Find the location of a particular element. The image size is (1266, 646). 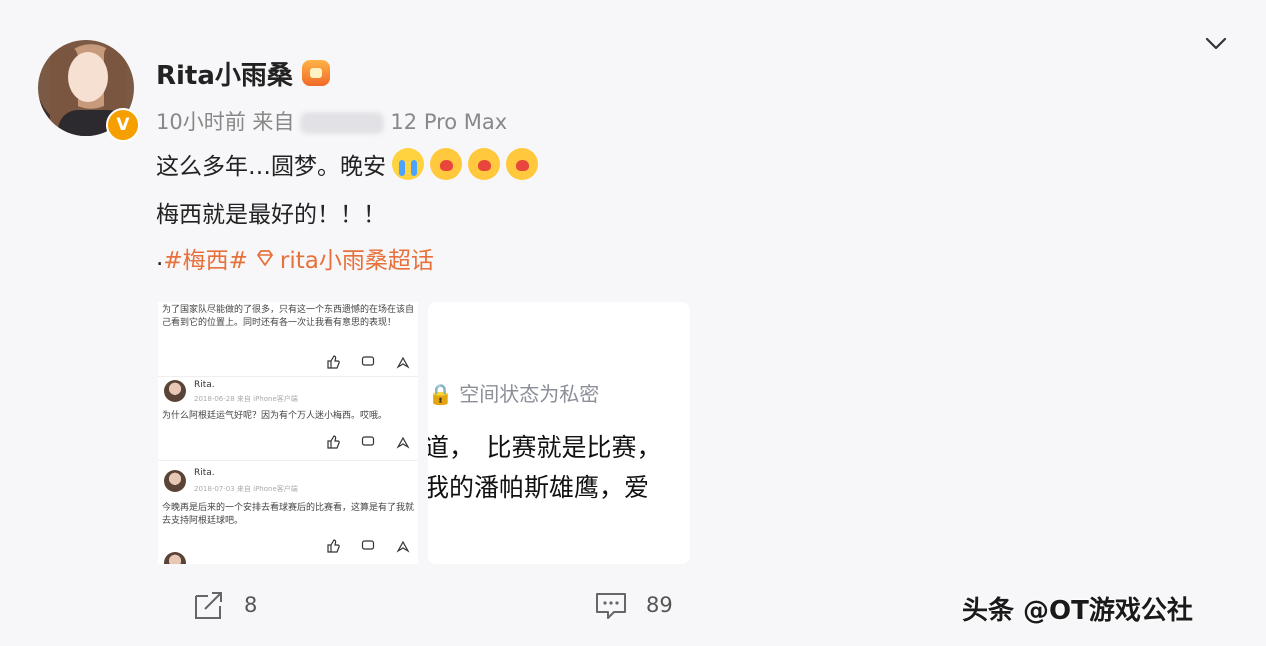

post-text-line2: 梅西就是最好的！！！ is located at coordinates (271, 215).